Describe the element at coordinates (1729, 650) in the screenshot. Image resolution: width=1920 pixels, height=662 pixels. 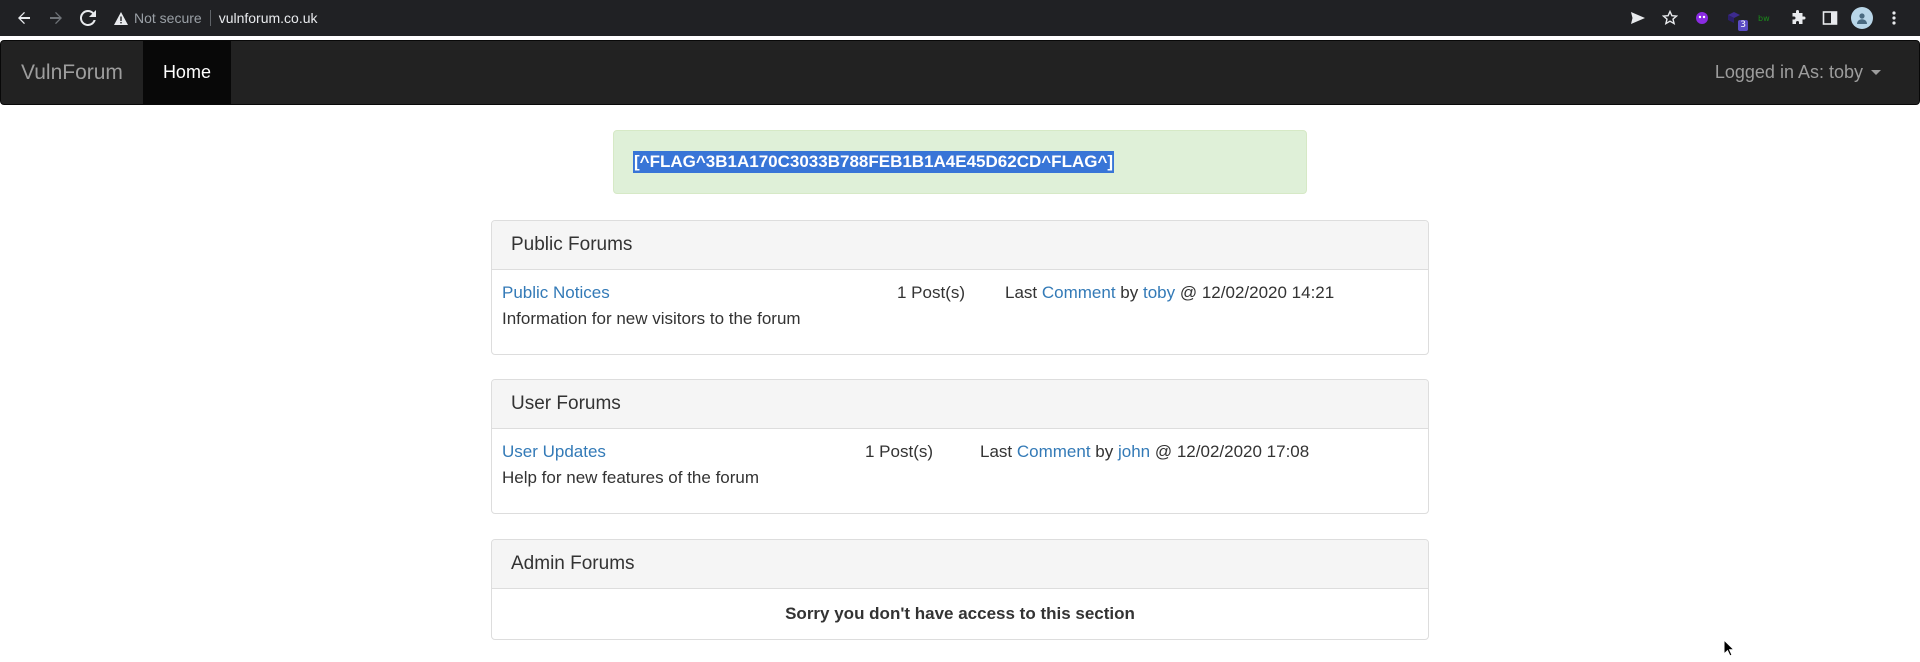
I see `mouse-cursor-icon` at that location.